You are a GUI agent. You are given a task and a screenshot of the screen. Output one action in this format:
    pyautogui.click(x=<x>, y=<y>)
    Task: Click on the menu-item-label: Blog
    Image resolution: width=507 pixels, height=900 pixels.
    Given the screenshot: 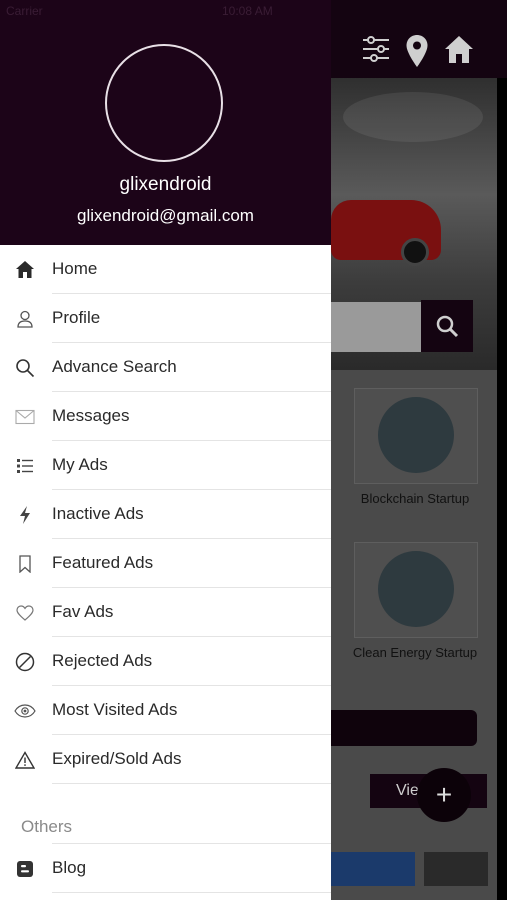 What is the action you would take?
    pyautogui.click(x=69, y=867)
    